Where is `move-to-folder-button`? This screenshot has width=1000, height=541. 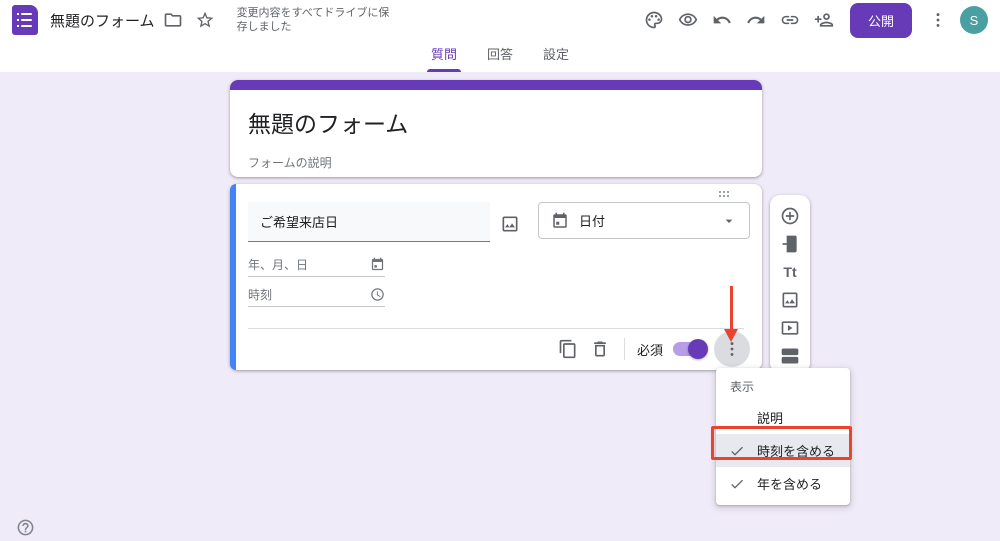
move-to-folder-button is located at coordinates (173, 20).